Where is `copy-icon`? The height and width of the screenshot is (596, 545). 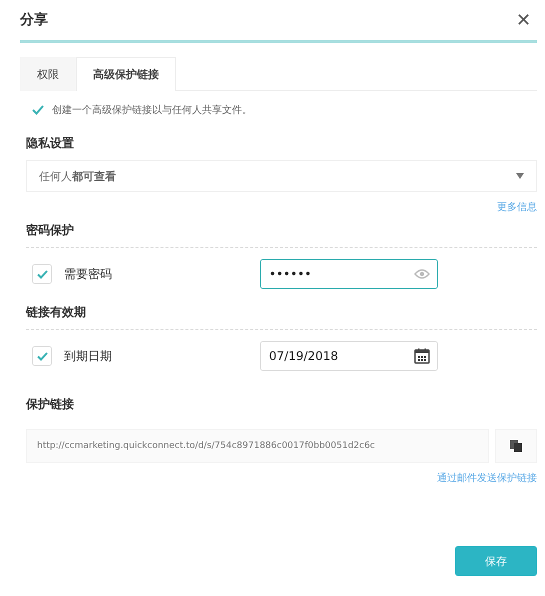
copy-icon is located at coordinates (516, 446).